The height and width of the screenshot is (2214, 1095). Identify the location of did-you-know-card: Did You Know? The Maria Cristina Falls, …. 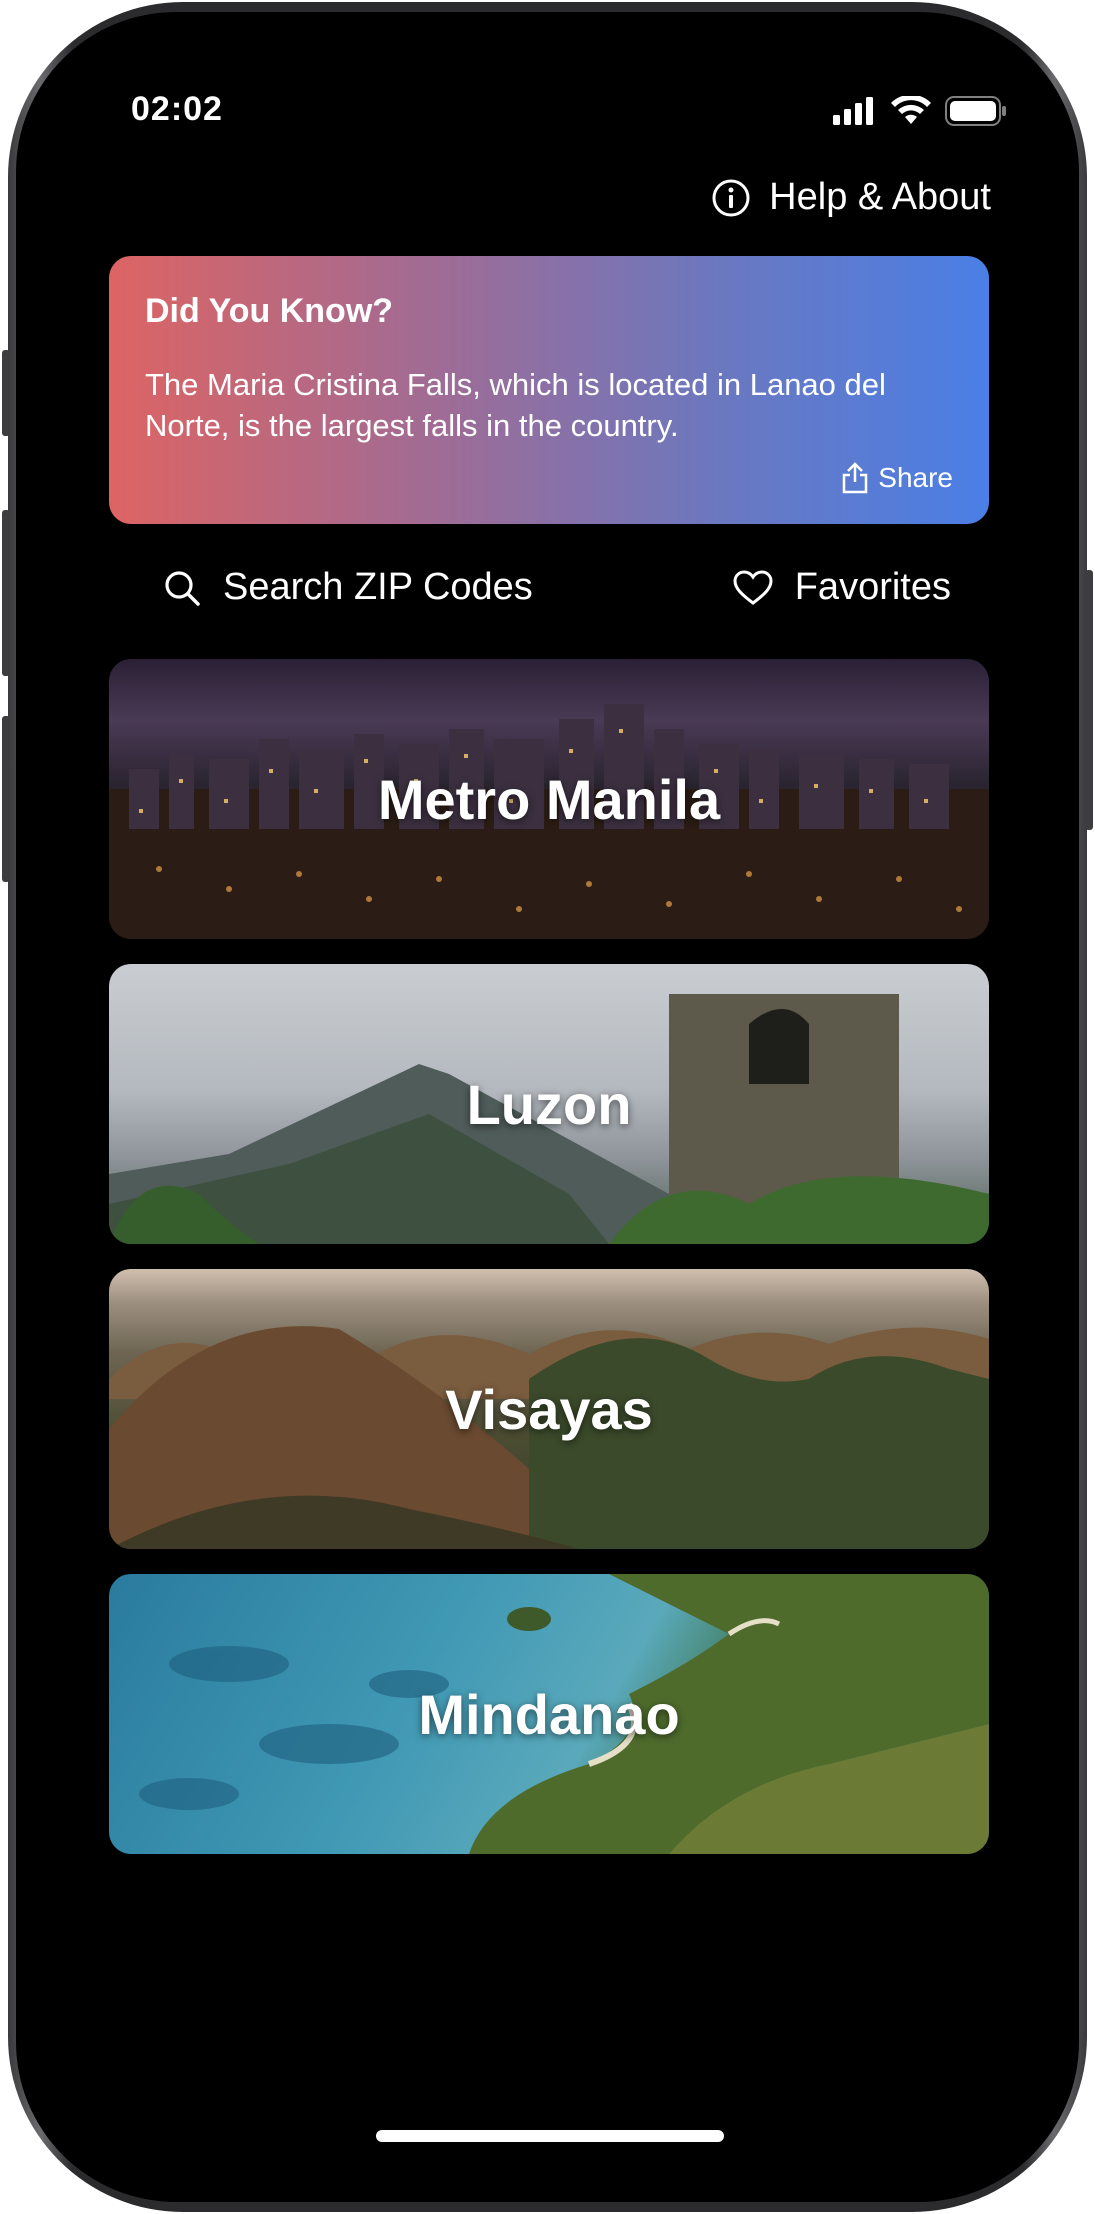
(549, 390).